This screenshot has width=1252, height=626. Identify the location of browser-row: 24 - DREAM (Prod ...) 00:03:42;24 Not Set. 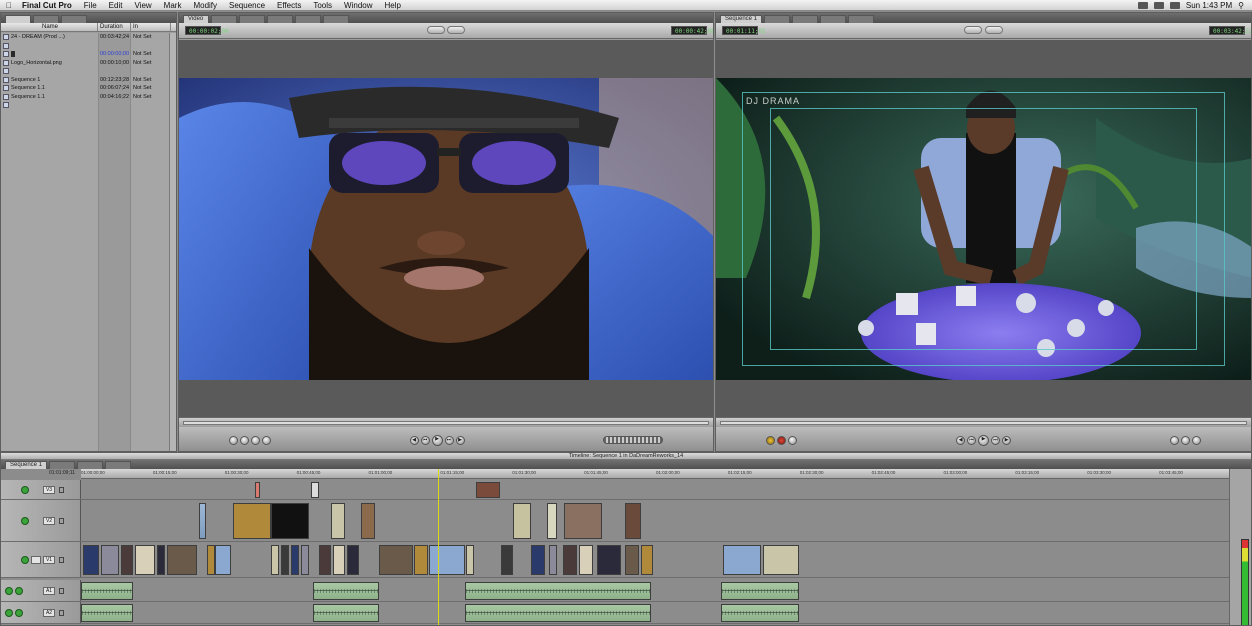
(88, 37).